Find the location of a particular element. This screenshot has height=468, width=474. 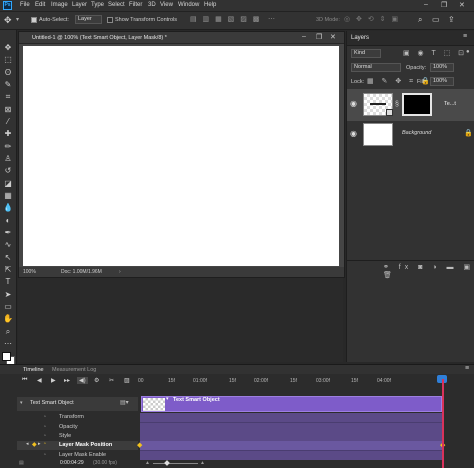

playhead is located at coordinates (443, 423).